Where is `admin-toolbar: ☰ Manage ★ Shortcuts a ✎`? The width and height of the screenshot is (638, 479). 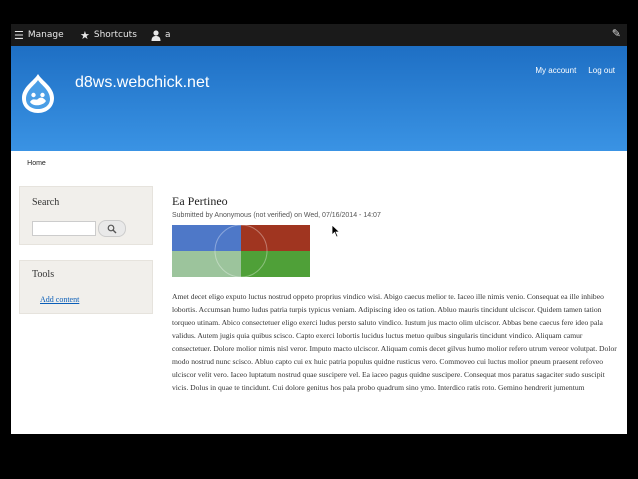 admin-toolbar: ☰ Manage ★ Shortcuts a ✎ is located at coordinates (319, 35).